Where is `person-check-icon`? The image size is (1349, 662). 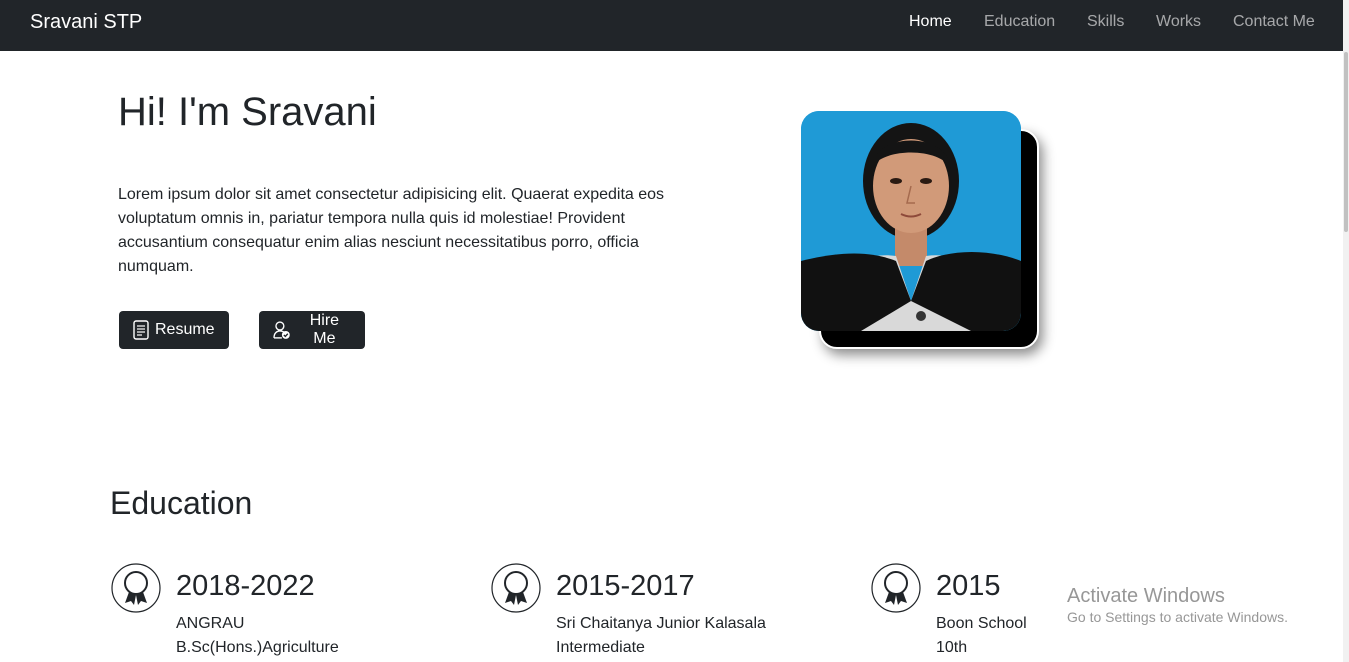
person-check-icon is located at coordinates (281, 330).